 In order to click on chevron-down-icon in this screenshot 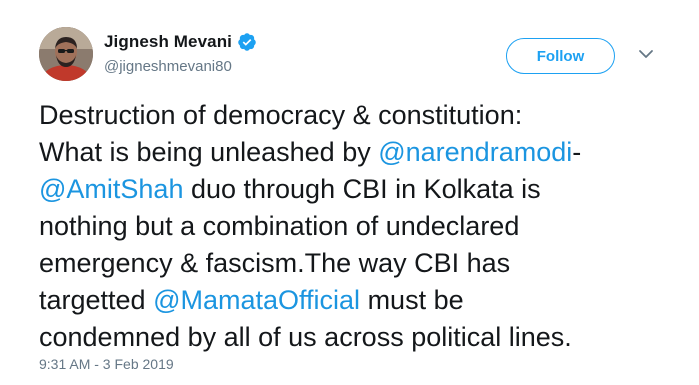, I will do `click(646, 54)`.